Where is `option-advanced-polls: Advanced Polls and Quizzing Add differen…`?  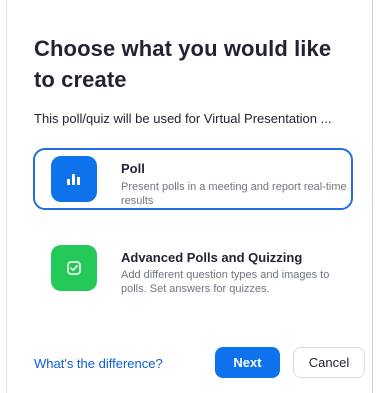
option-advanced-polls: Advanced Polls and Quizzing Add differen… is located at coordinates (193, 266).